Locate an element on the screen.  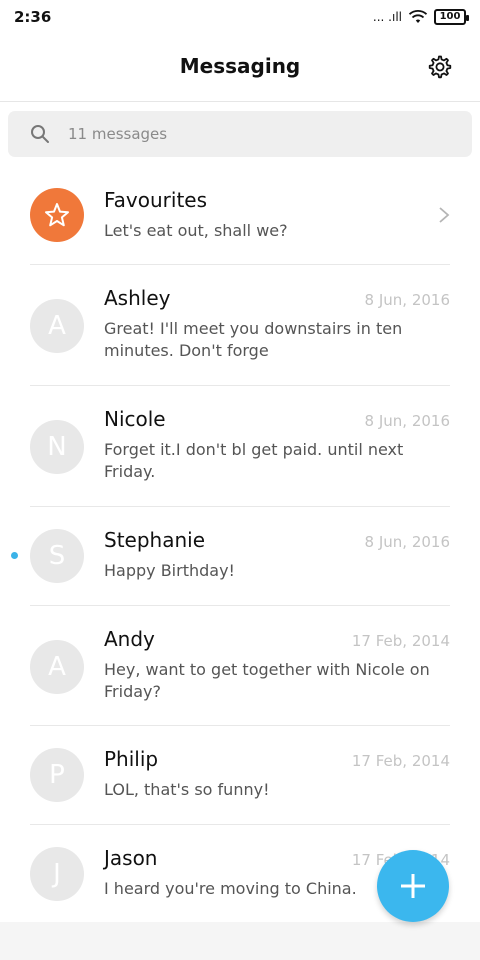
conversation-name: Favourites is located at coordinates (156, 200).